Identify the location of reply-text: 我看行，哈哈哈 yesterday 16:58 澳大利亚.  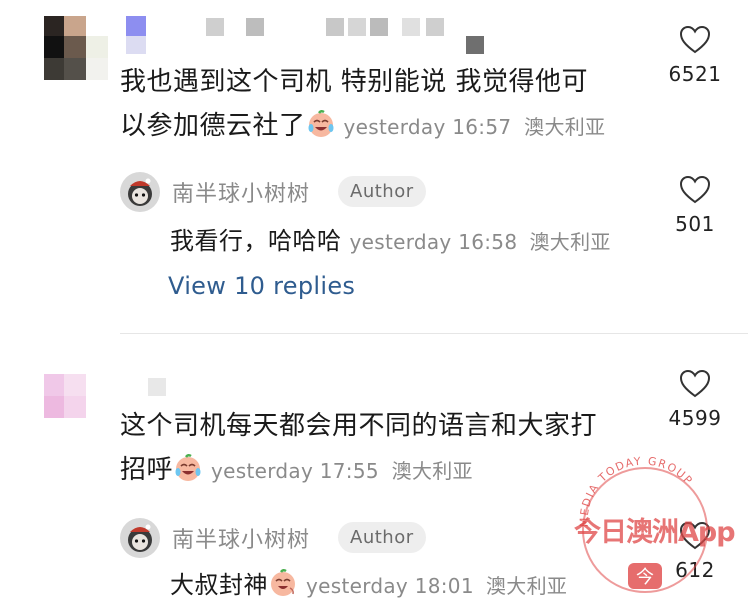
(410, 241).